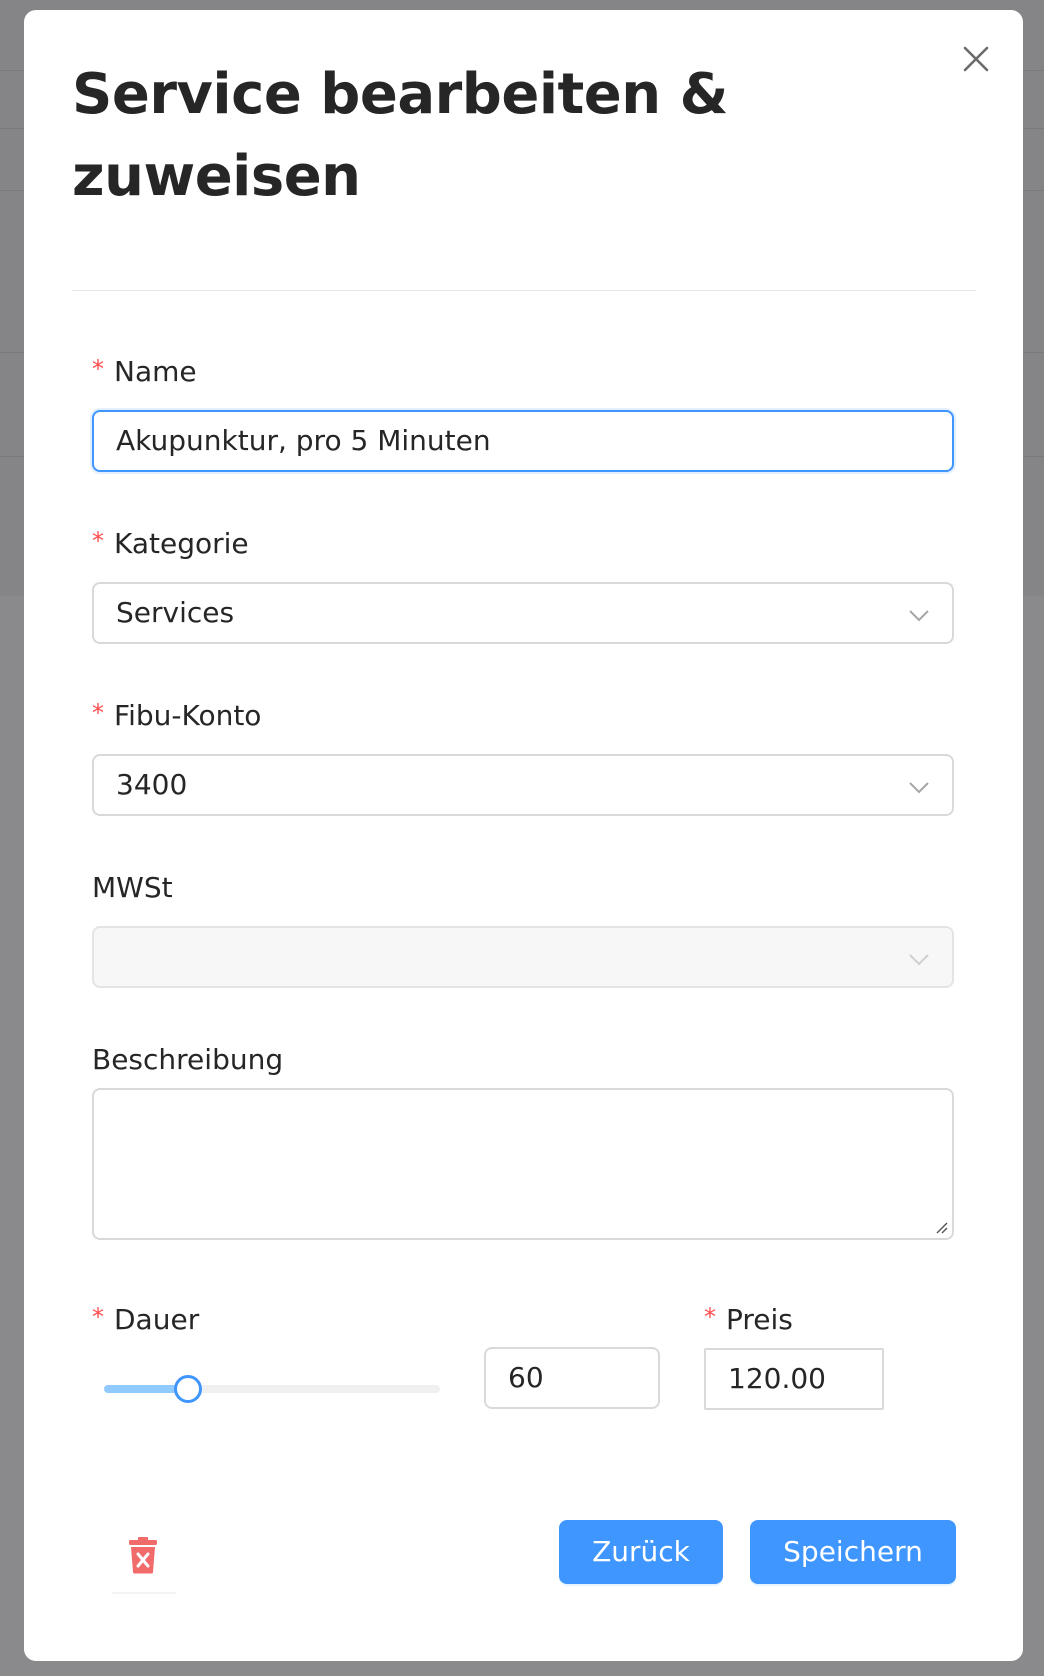 The height and width of the screenshot is (1676, 1044). I want to click on dauer-slider, so click(272, 1389).